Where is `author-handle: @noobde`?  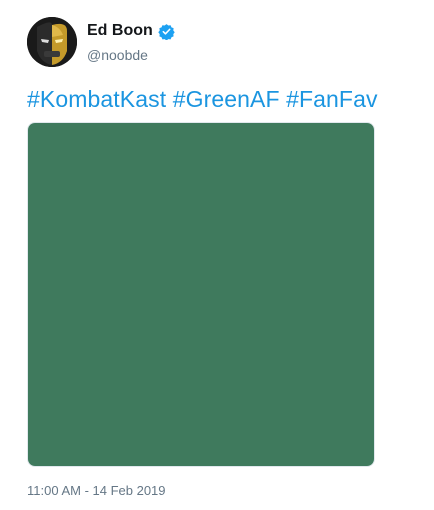
author-handle: @noobde is located at coordinates (131, 55).